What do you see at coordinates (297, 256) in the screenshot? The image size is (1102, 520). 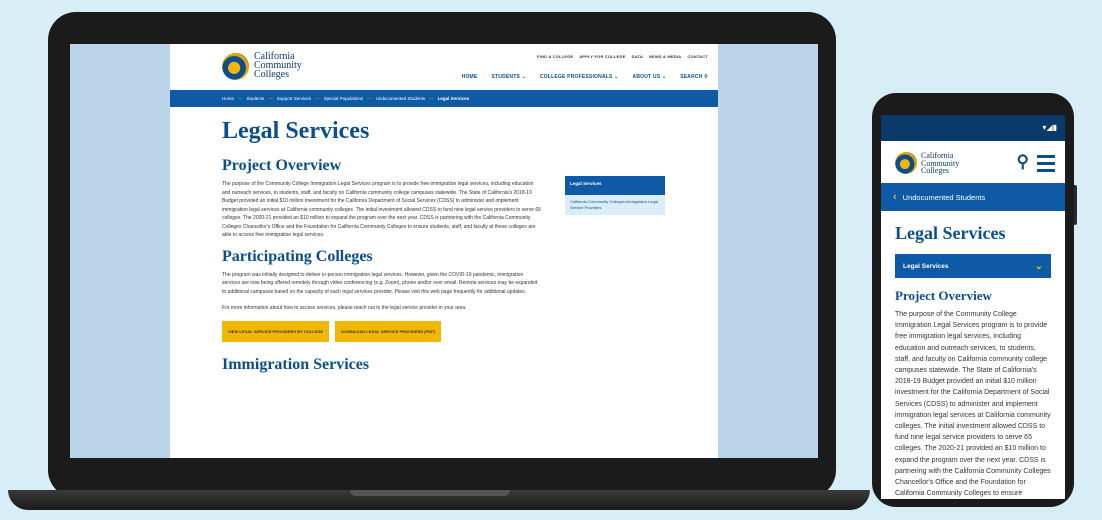 I see `heading-participating-colleges: Participating Colleges` at bounding box center [297, 256].